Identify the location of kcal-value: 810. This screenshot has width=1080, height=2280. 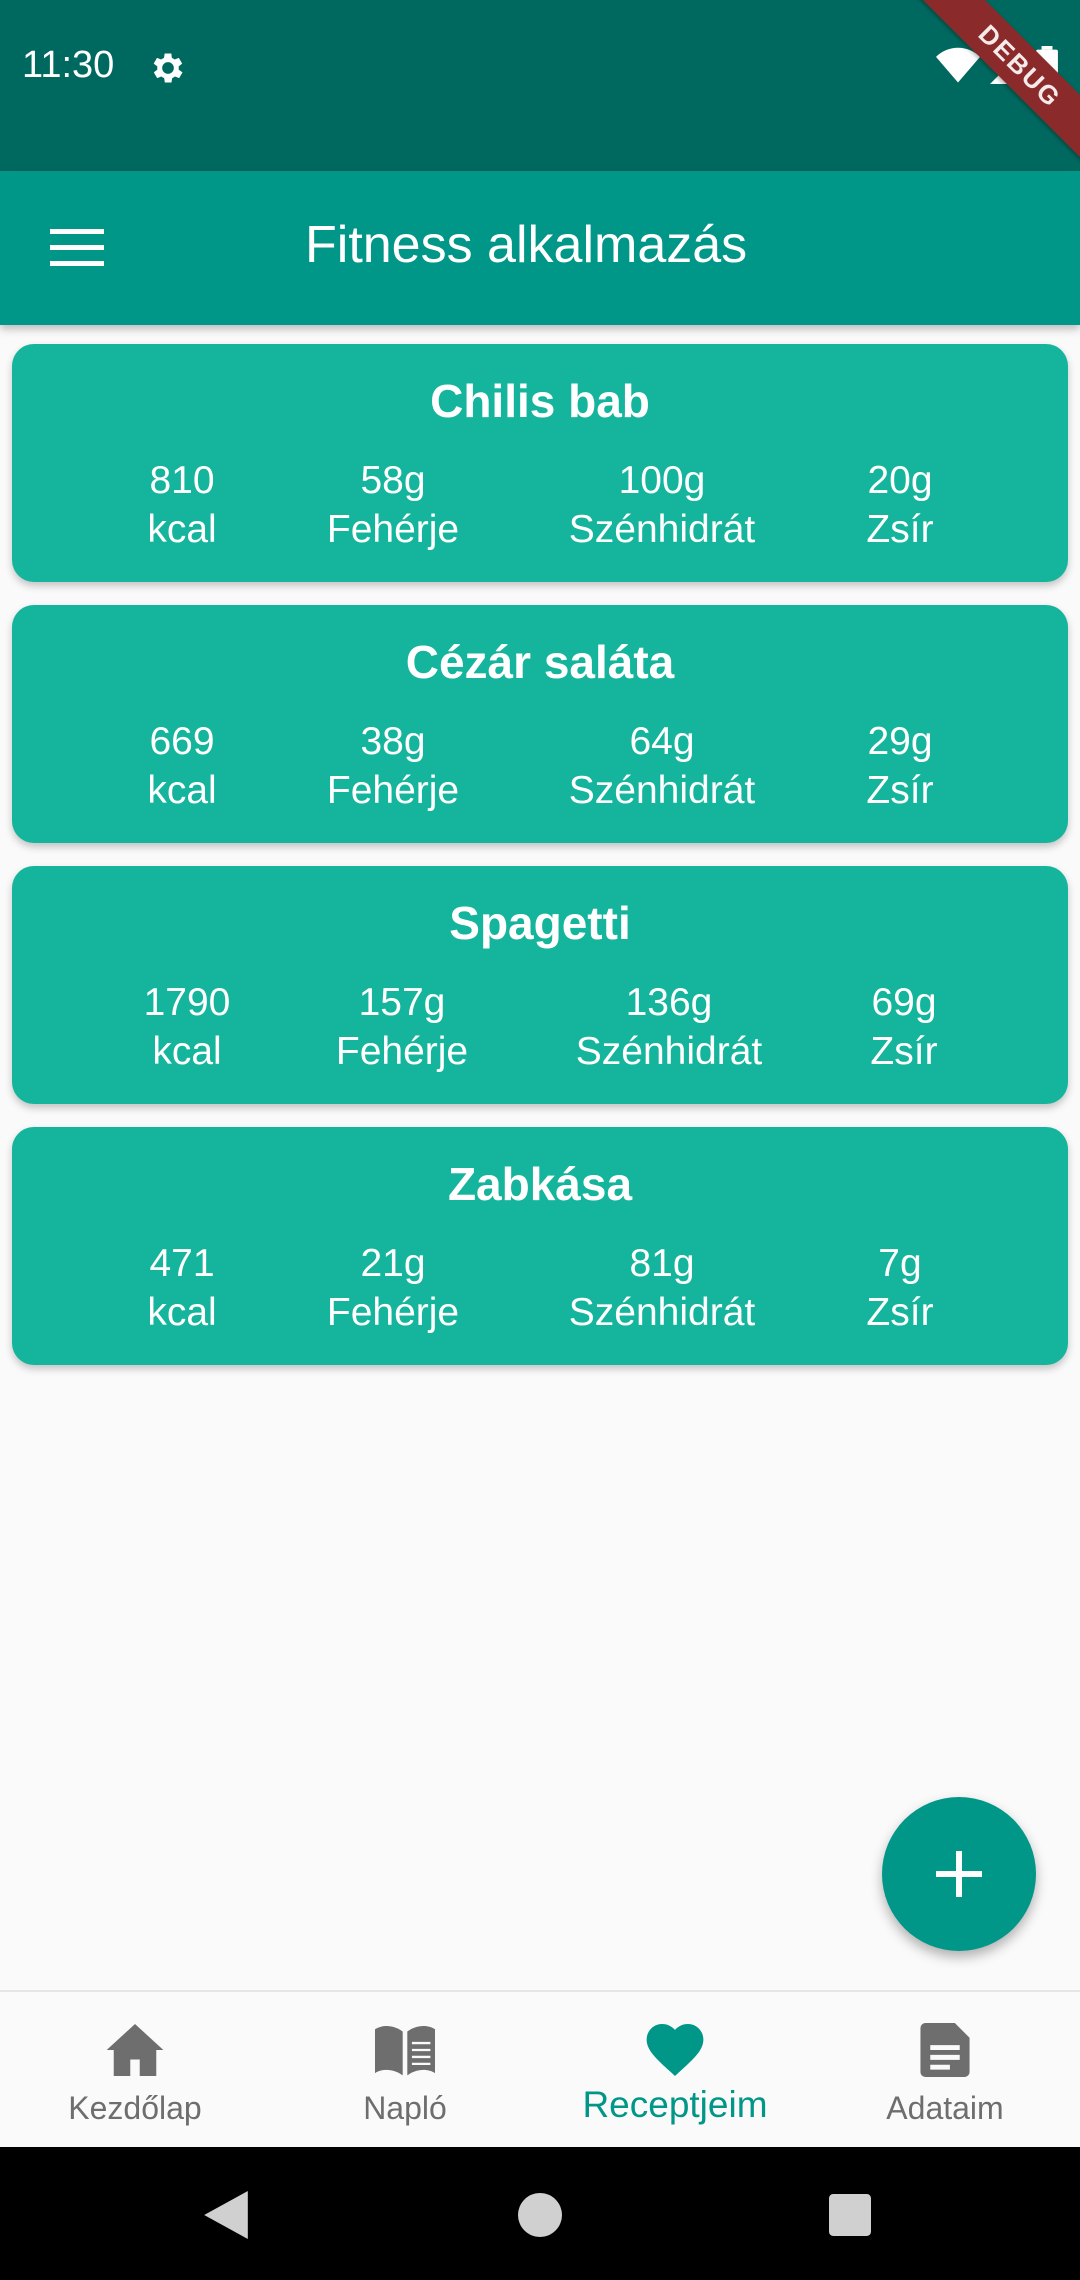
(182, 480).